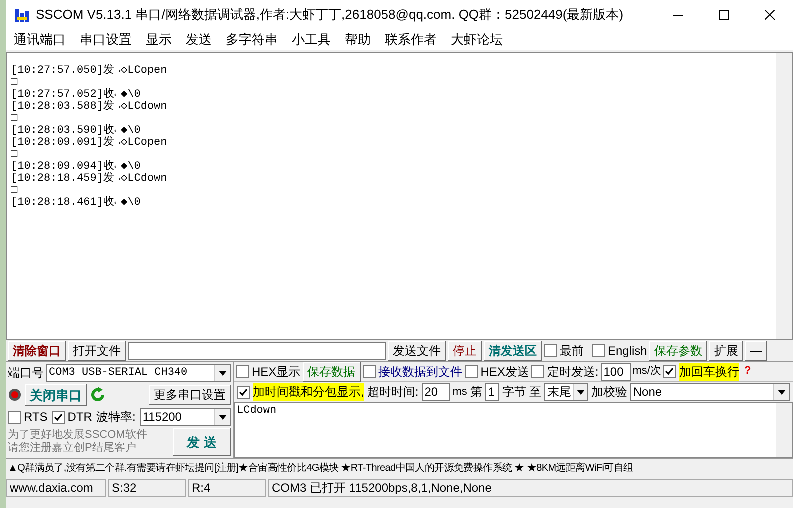 The width and height of the screenshot is (793, 508). Describe the element at coordinates (748, 371) in the screenshot. I see `help-icon: ?` at that location.